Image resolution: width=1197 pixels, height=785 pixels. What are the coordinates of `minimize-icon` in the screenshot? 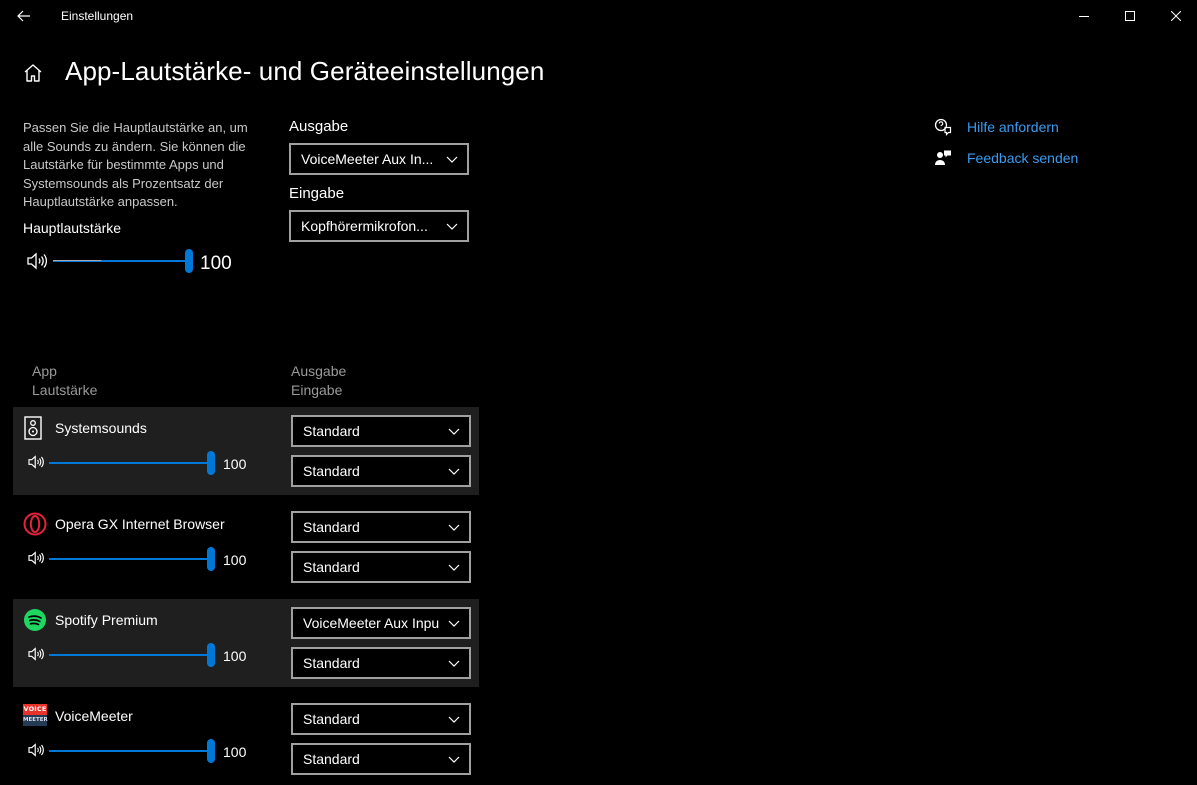 It's located at (1084, 16).